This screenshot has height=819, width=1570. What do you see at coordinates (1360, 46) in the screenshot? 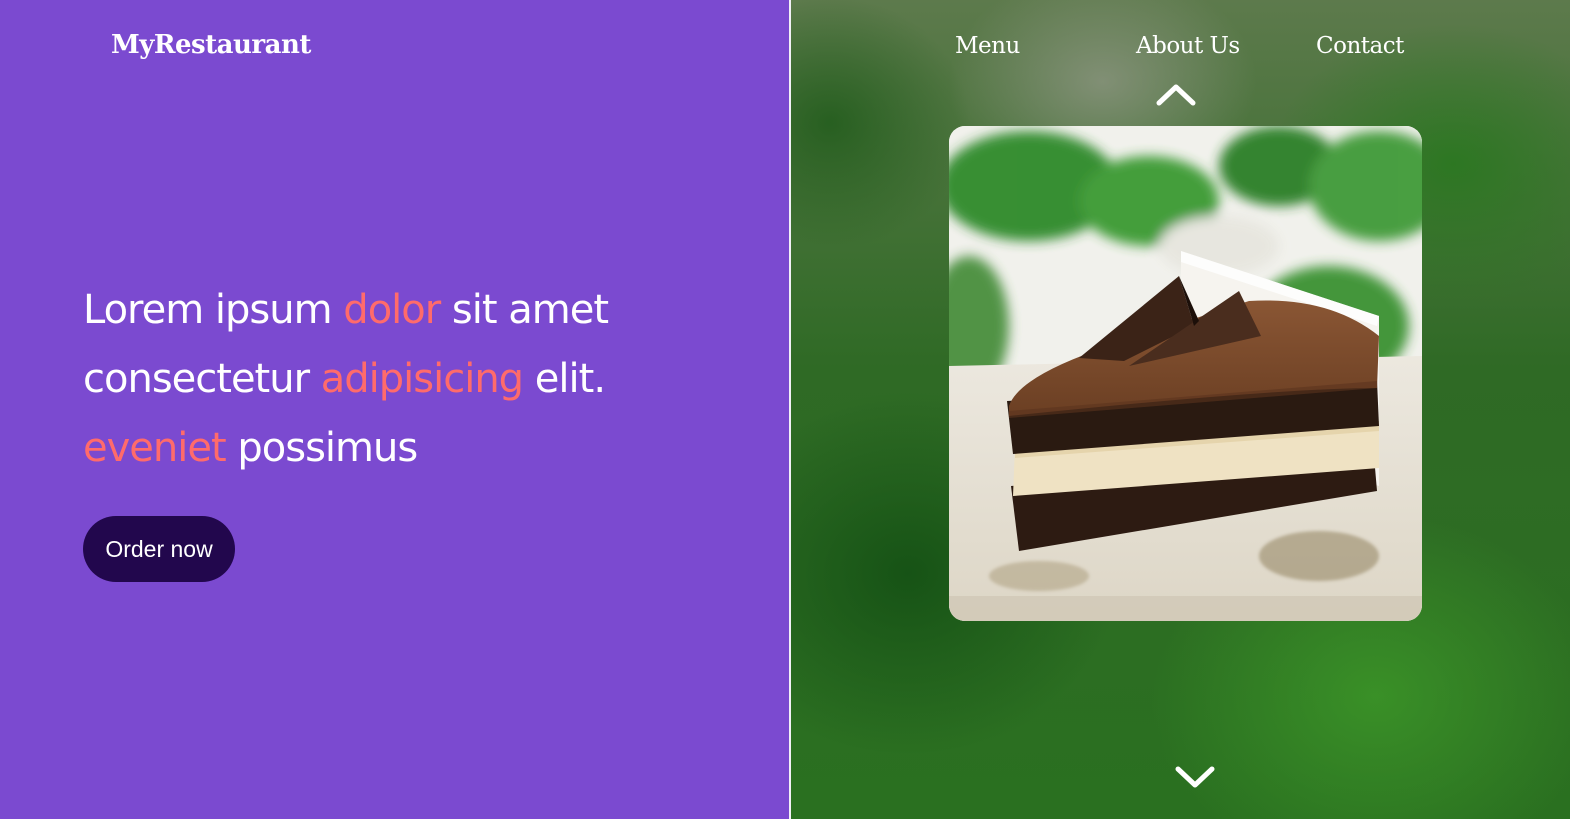
I see `nav-link-contact: Contact` at bounding box center [1360, 46].